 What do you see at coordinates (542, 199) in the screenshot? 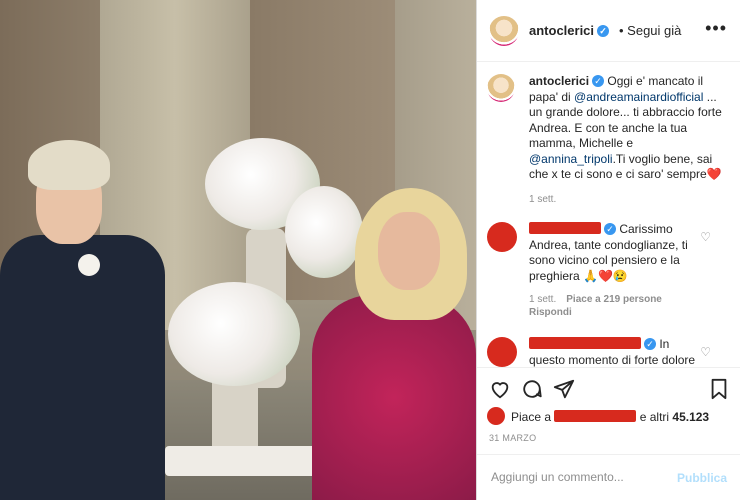
I see `caption-timestamp: 1 sett.` at bounding box center [542, 199].